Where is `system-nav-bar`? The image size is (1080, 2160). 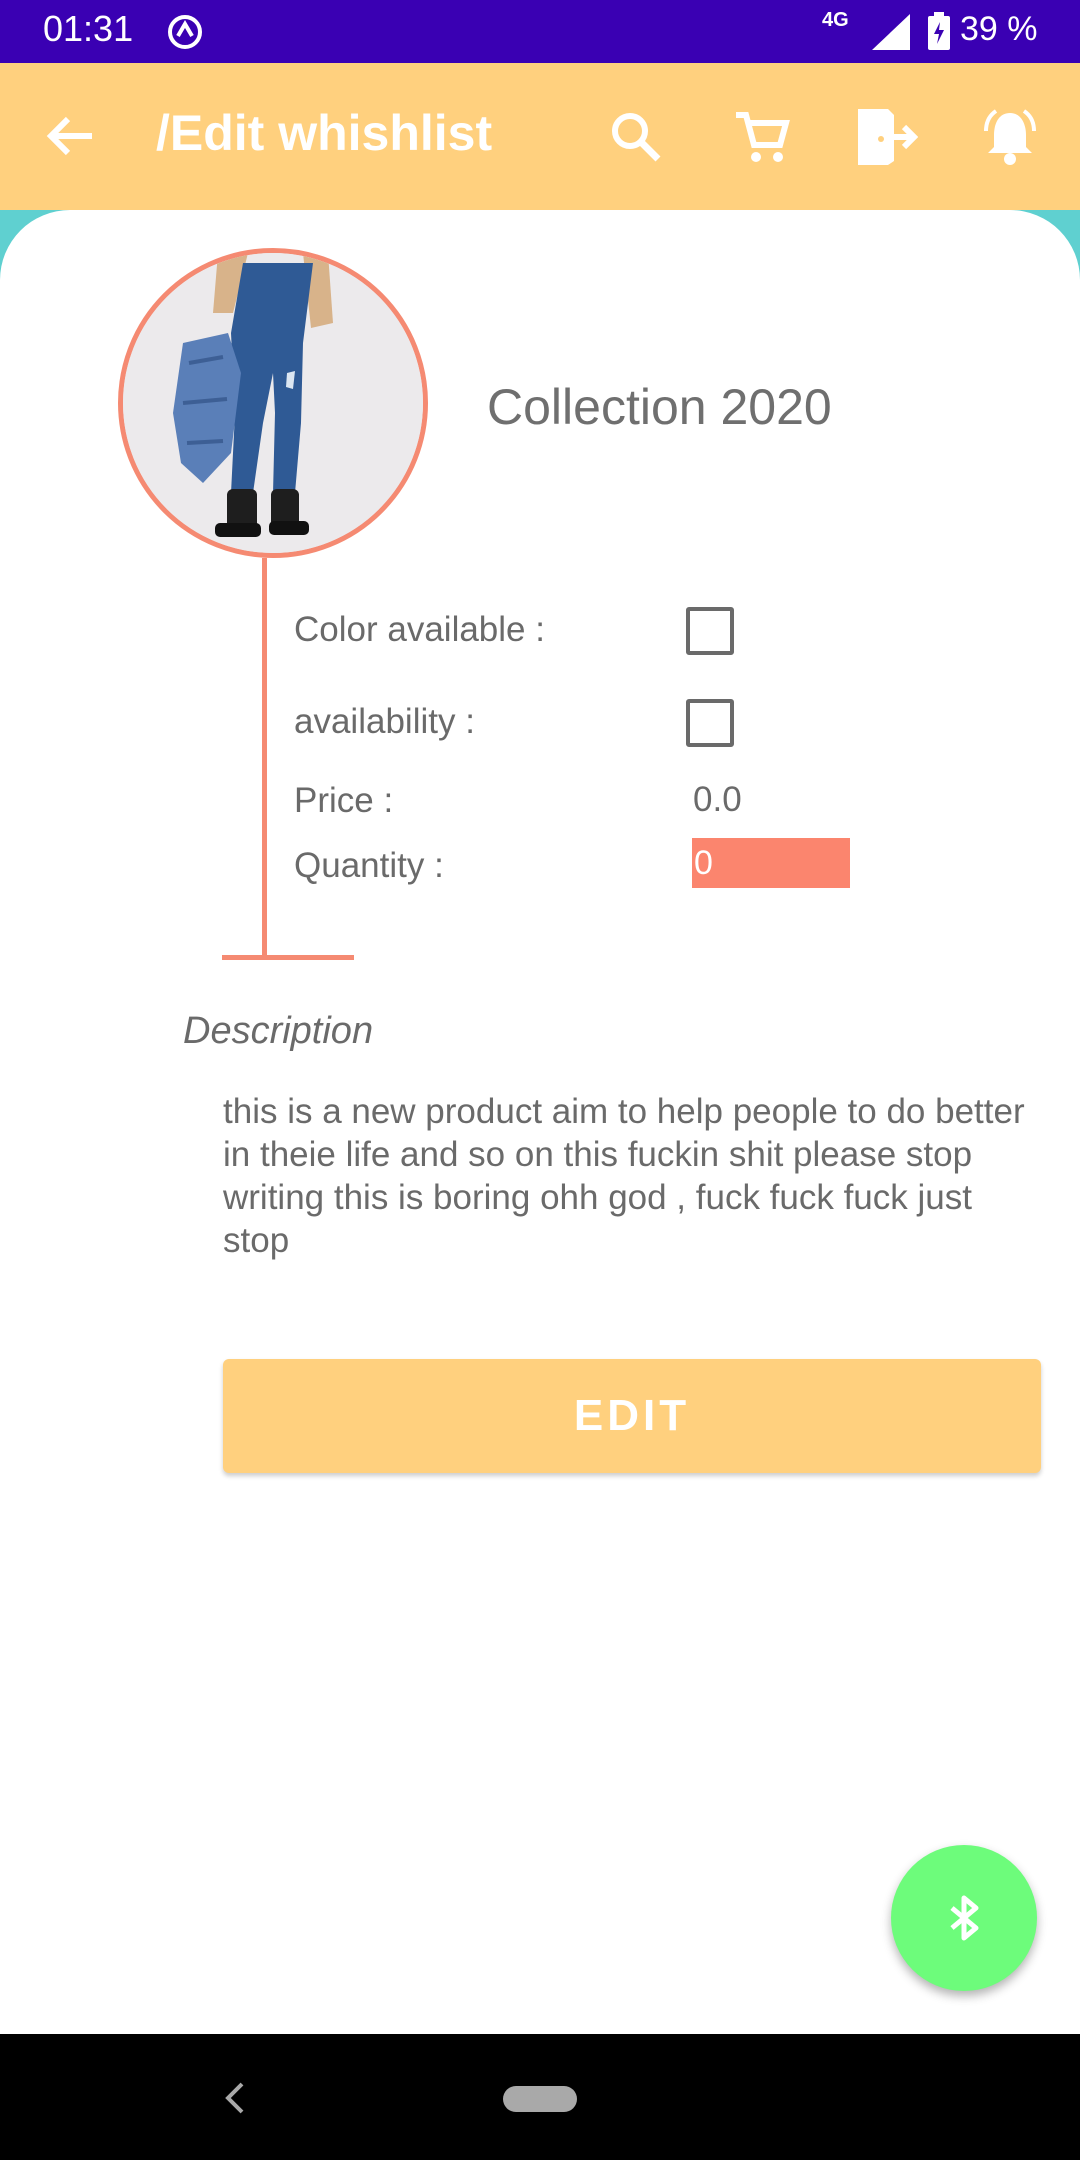 system-nav-bar is located at coordinates (540, 2097).